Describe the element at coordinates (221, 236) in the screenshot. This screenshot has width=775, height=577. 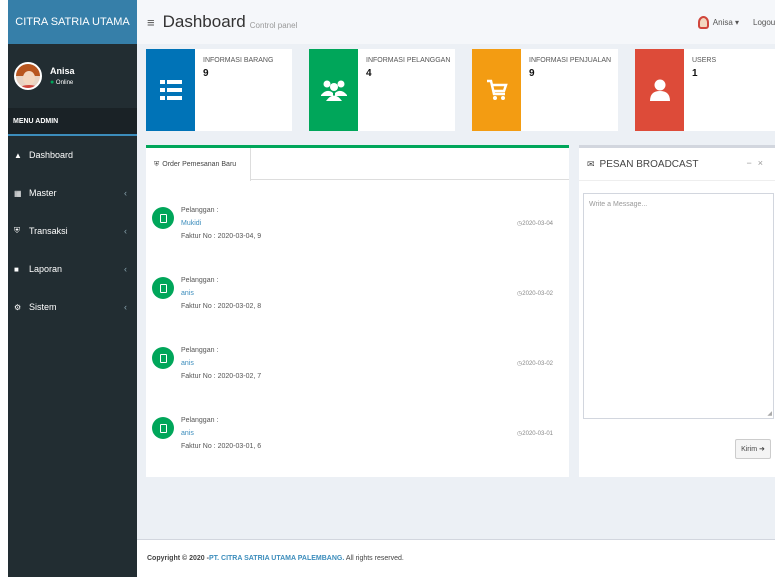
I see `order-faktur: Faktur No : 2020-03-04, 9` at that location.